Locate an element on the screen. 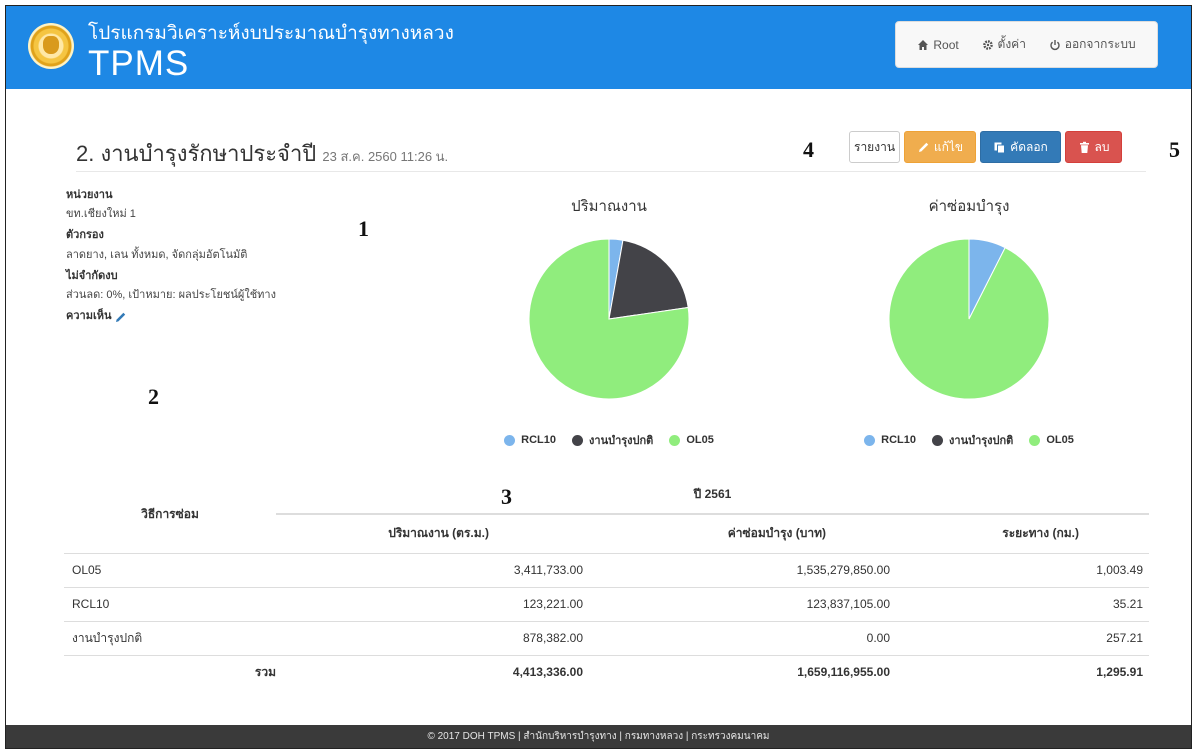  maintenance-cost-chart: ค่าซ่อมบำรุง RCL10 งานบำรุงปกติ OL05 is located at coordinates (969, 329).